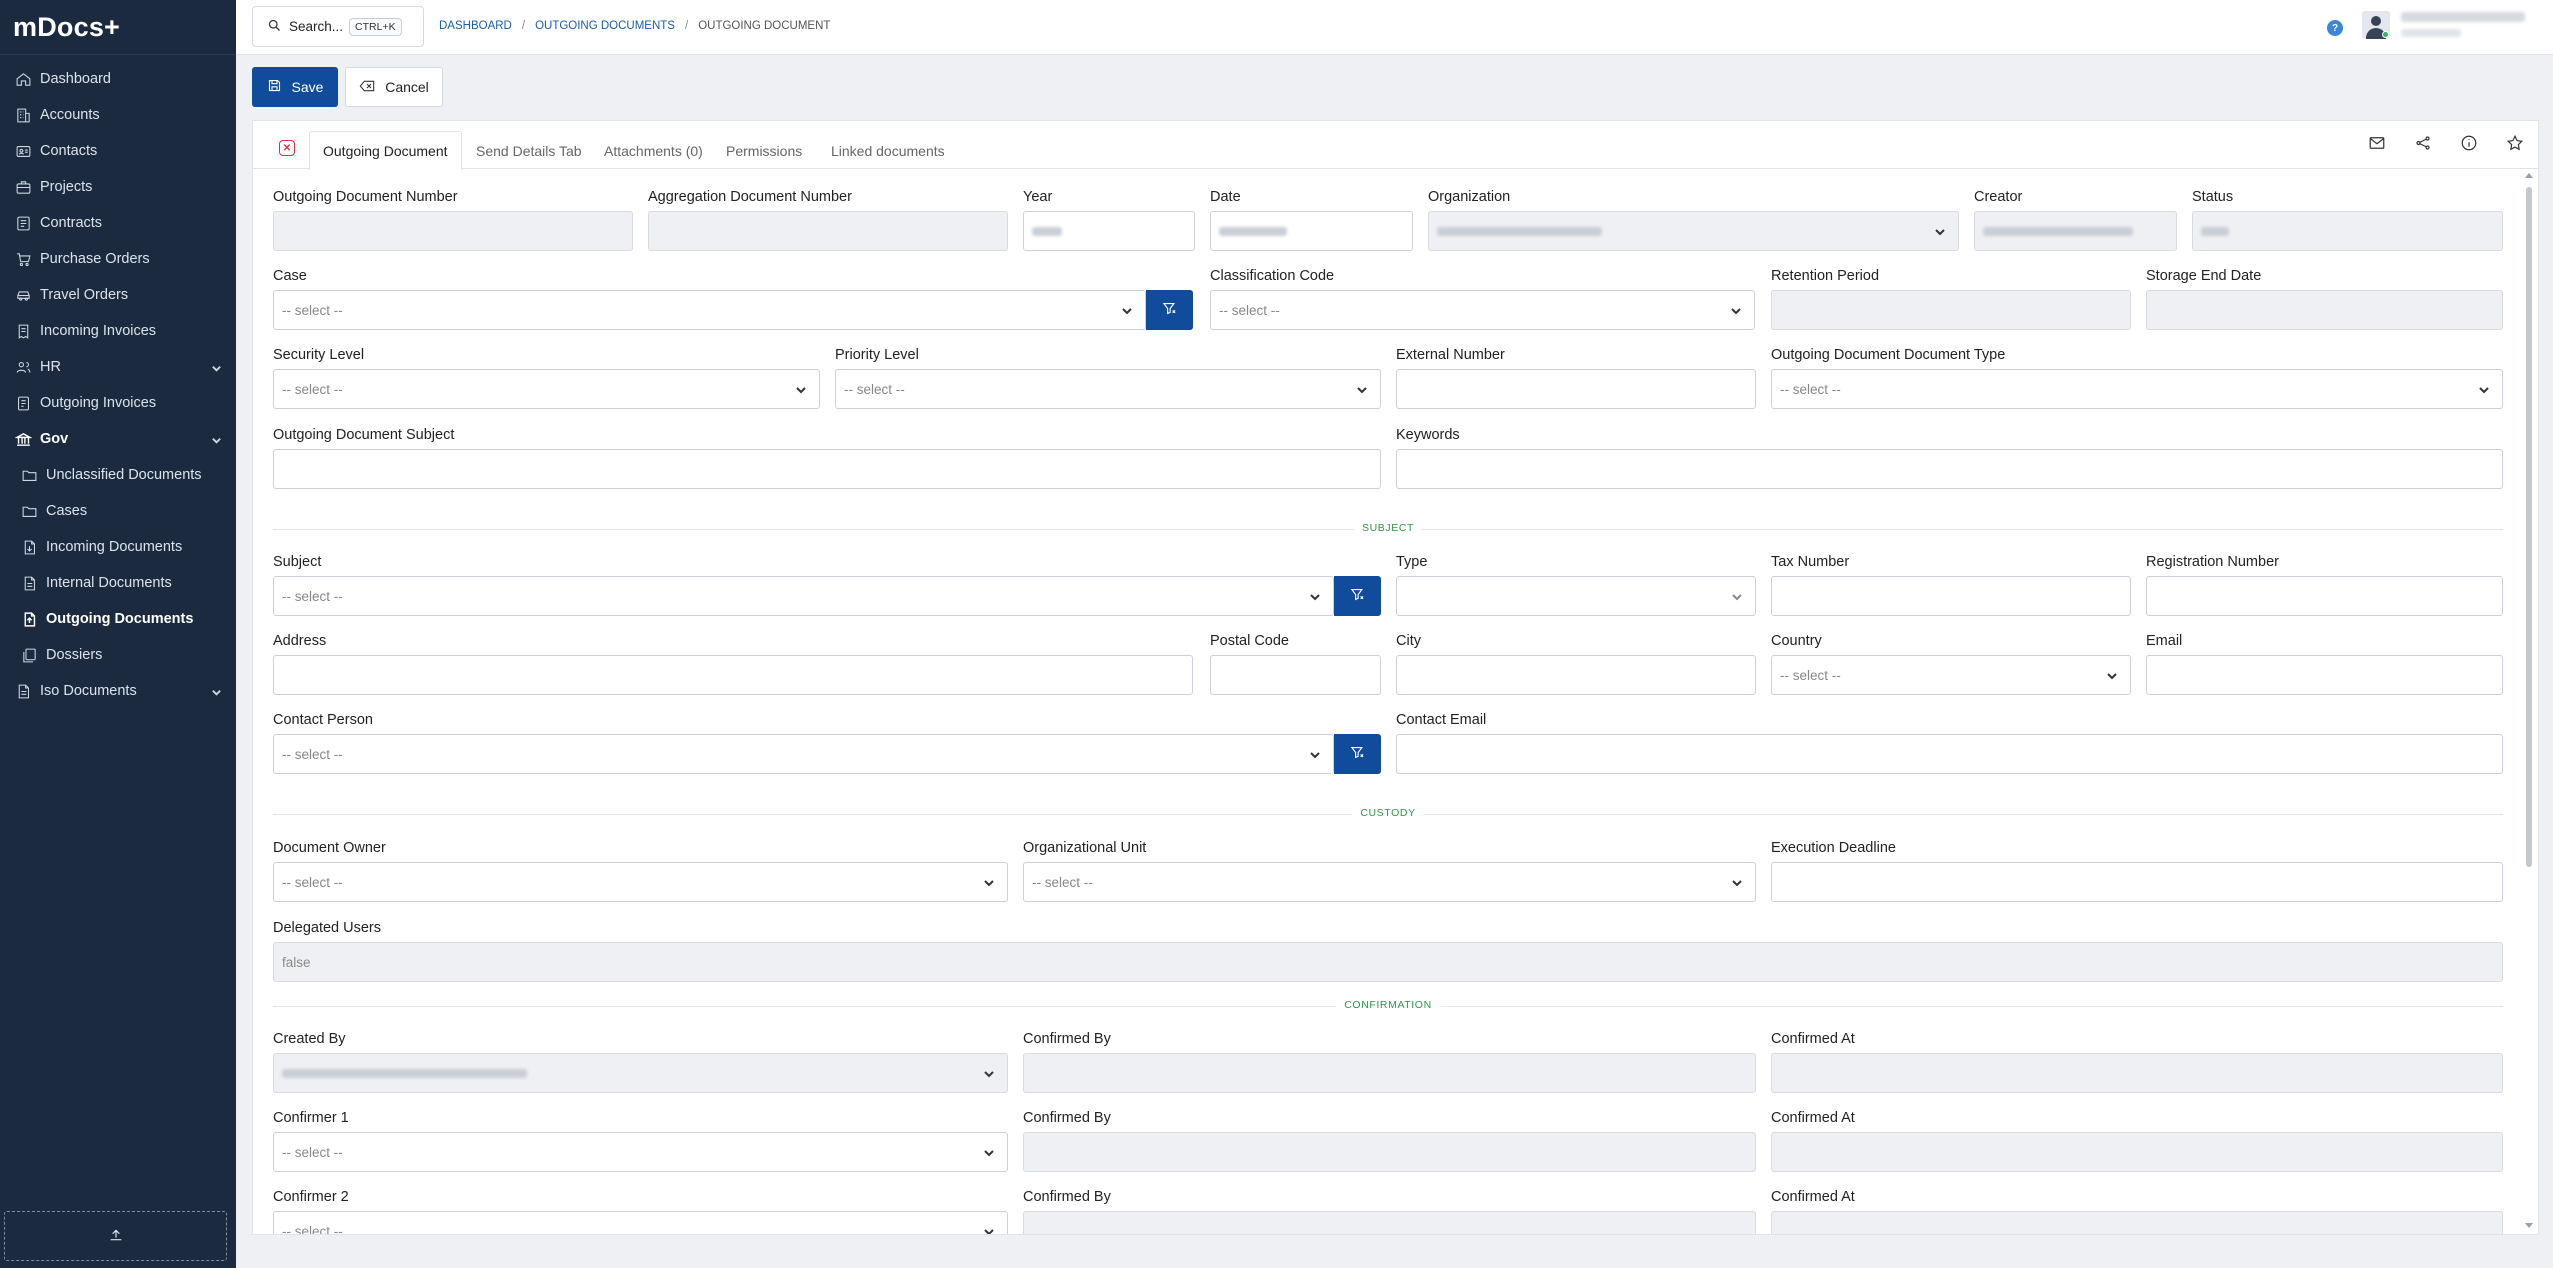 This screenshot has width=2553, height=1268. What do you see at coordinates (828, 231) in the screenshot?
I see `aggregation-number-field` at bounding box center [828, 231].